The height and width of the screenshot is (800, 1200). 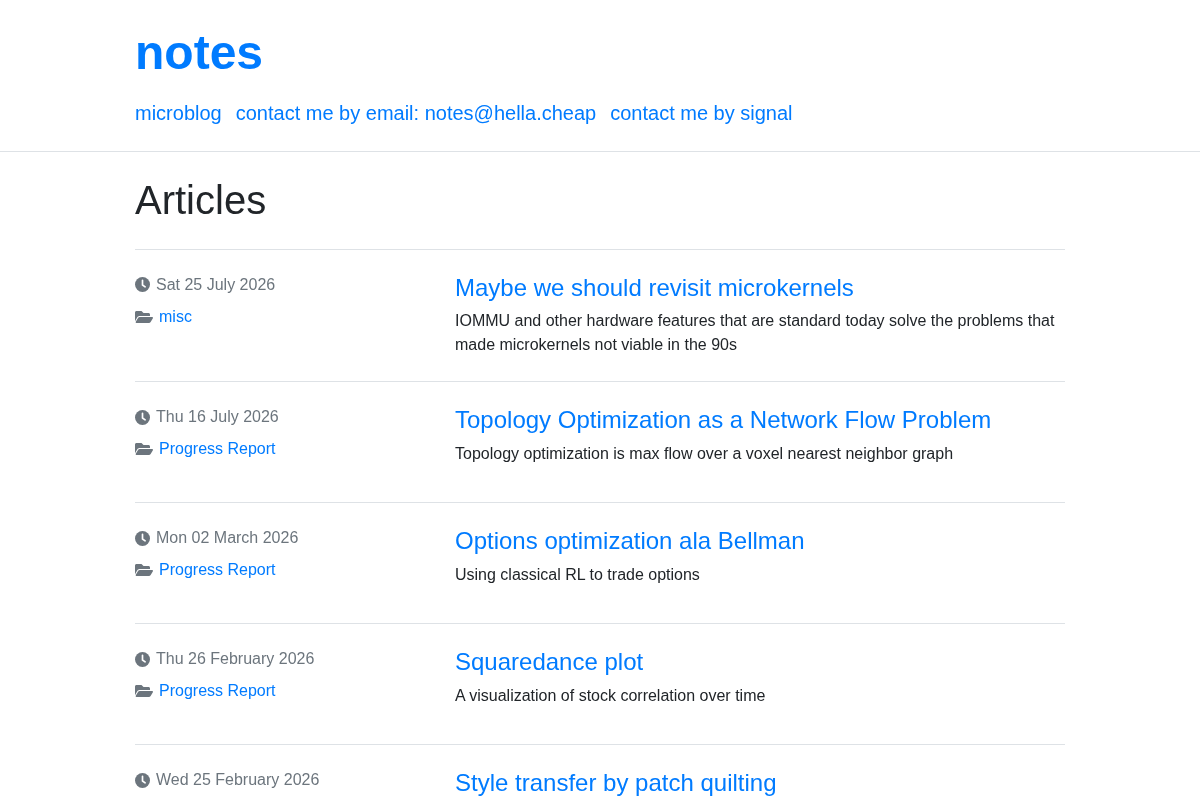 What do you see at coordinates (227, 538) in the screenshot?
I see `article-date: Mon 02 March 2026` at bounding box center [227, 538].